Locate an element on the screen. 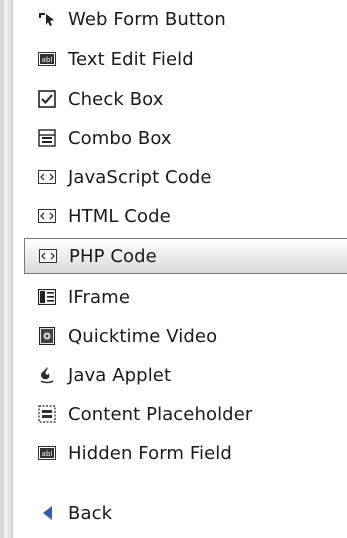  menu-item-content-placeholder: Content Placeholder is located at coordinates (187, 414).